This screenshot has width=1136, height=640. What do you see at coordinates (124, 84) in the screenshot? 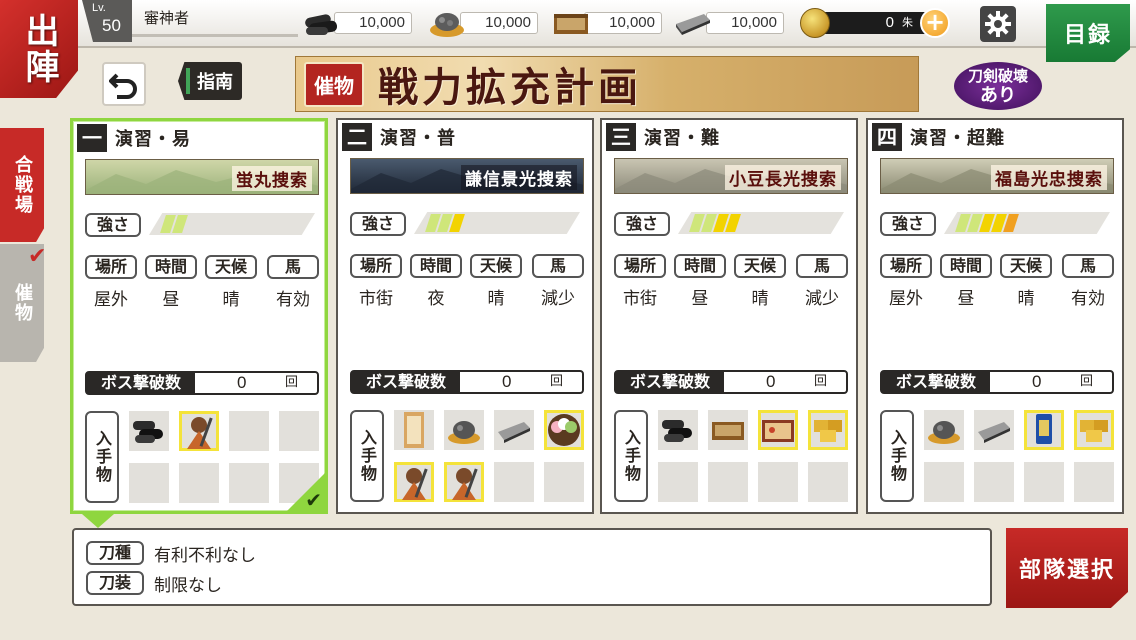
I see `back-button` at bounding box center [124, 84].